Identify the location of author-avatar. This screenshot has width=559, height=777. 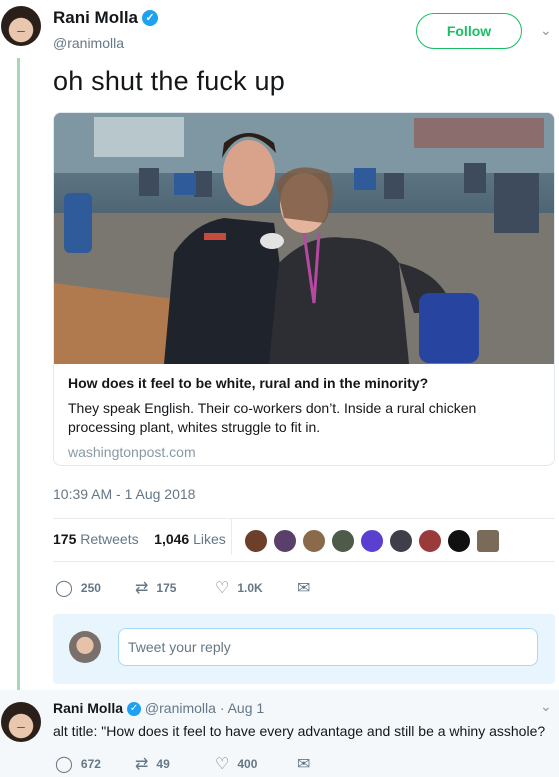
(21, 26).